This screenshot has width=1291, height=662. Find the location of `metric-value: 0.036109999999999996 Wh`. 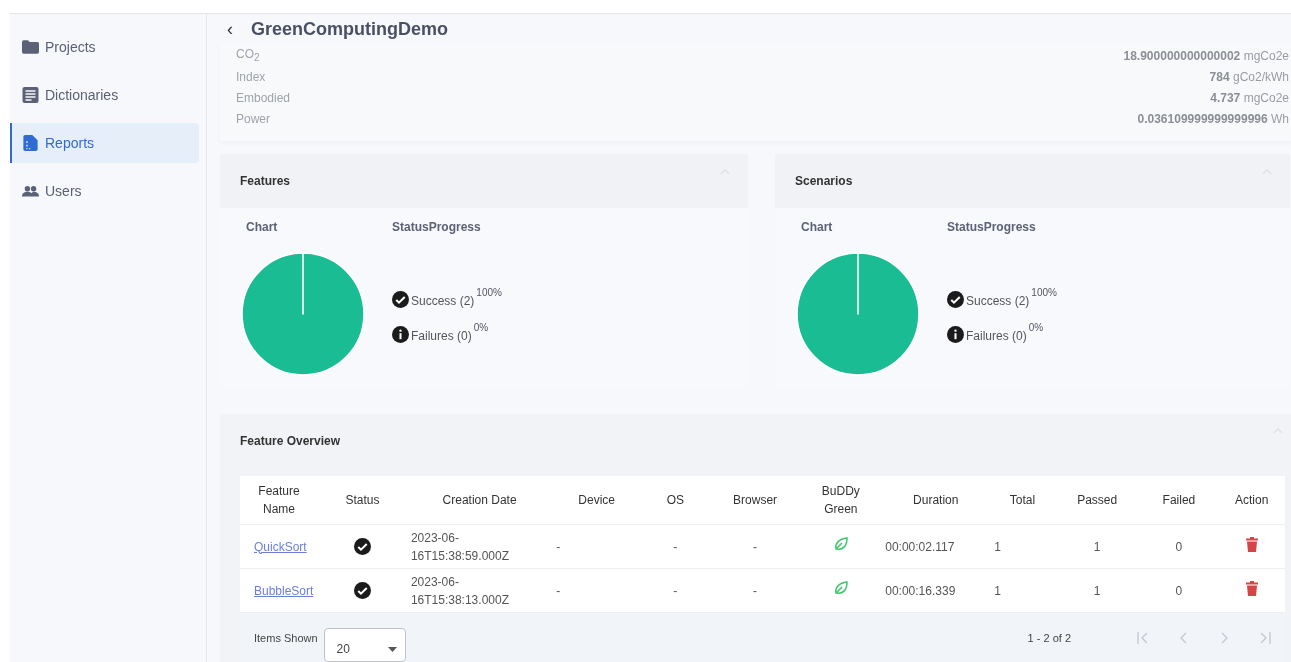

metric-value: 0.036109999999999996 Wh is located at coordinates (1213, 118).